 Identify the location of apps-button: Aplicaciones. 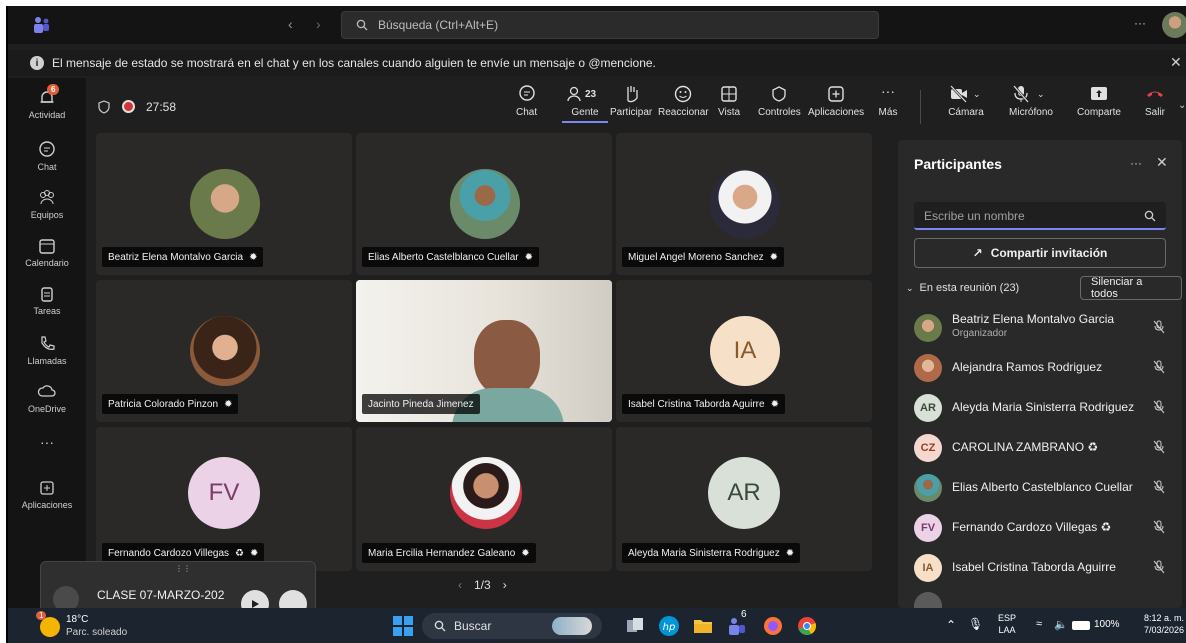
(836, 101).